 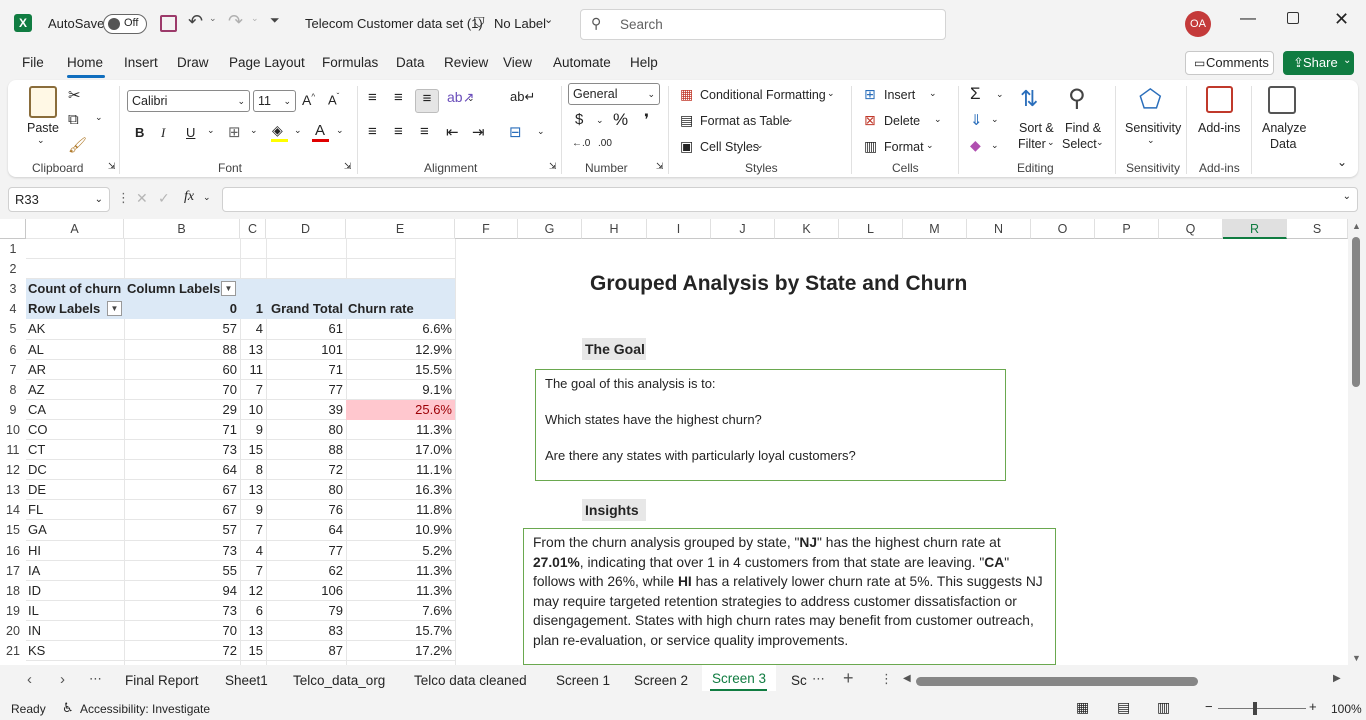 What do you see at coordinates (400, 490) in the screenshot?
I see `pivot-churn-rate: 16.3%` at bounding box center [400, 490].